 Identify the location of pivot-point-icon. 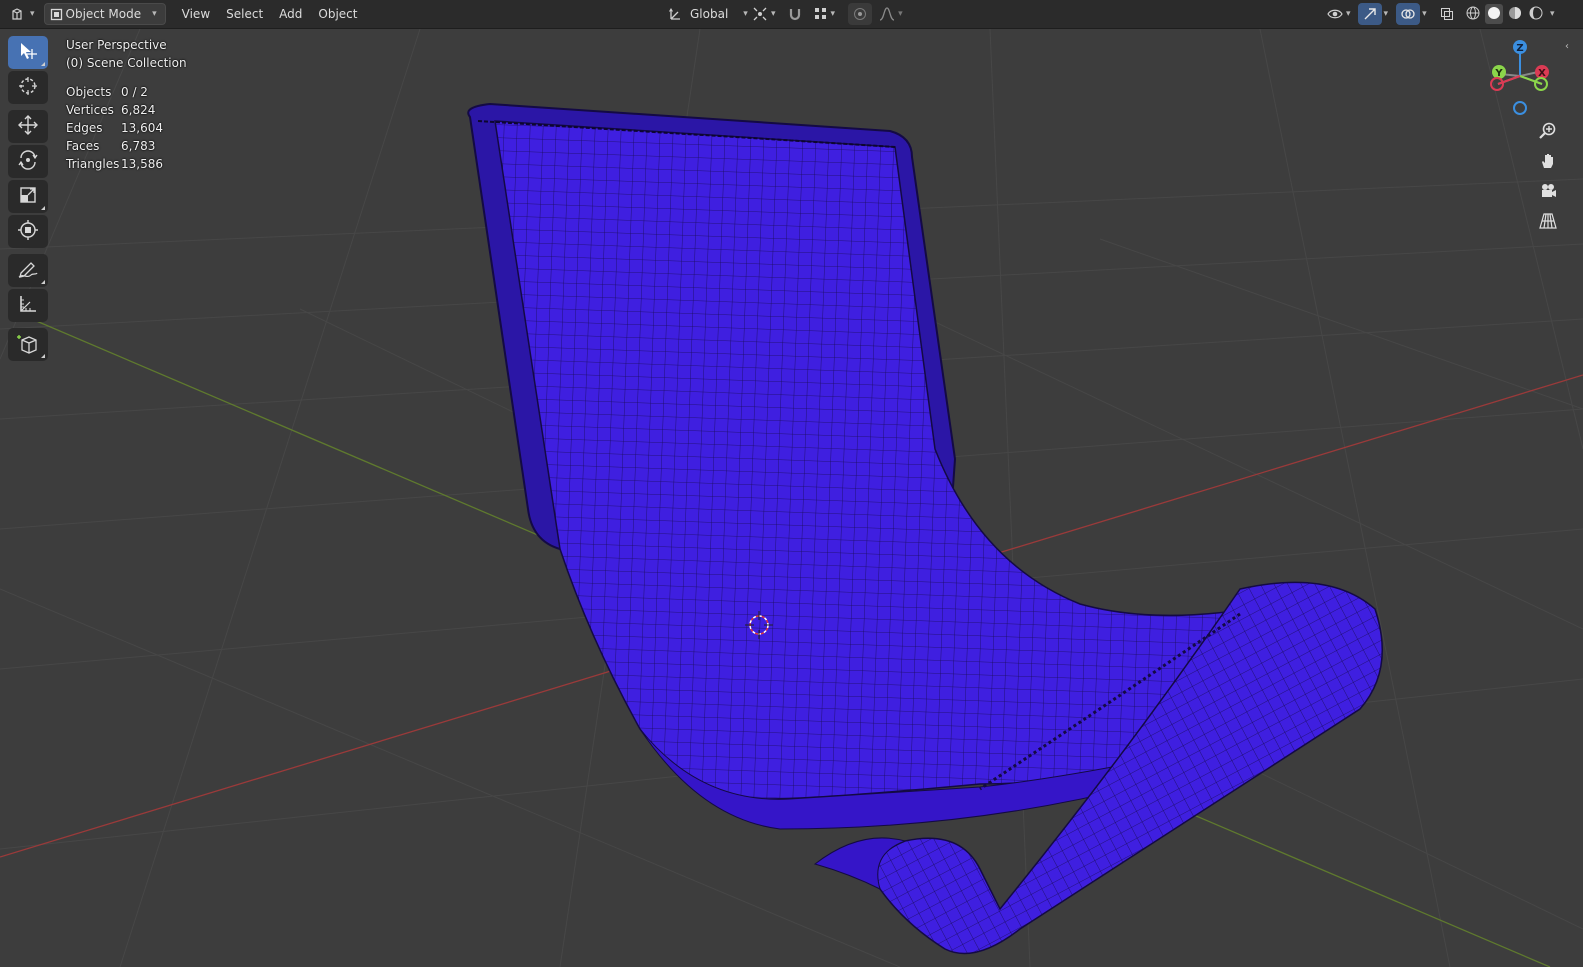
(760, 14).